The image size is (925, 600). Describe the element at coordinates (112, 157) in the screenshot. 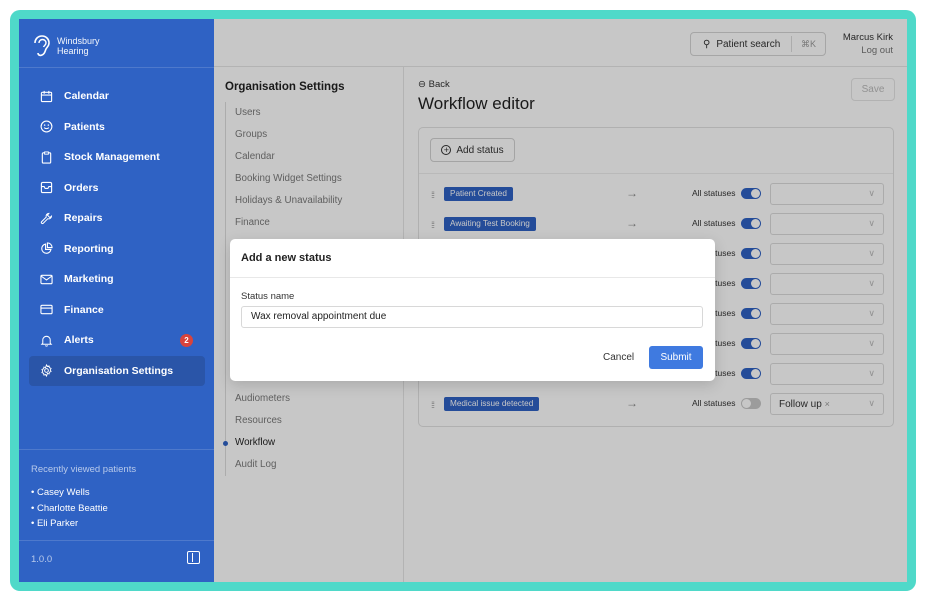

I see `sidebar-item-label: Stock Management` at that location.